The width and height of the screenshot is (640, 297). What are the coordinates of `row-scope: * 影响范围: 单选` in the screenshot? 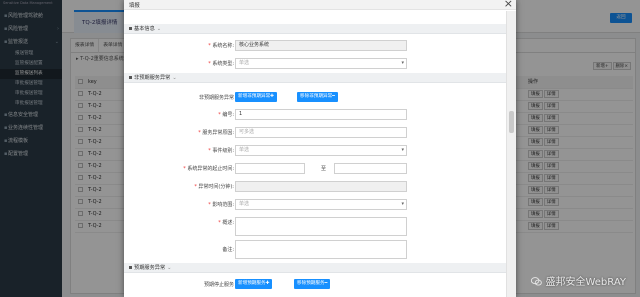 It's located at (315, 205).